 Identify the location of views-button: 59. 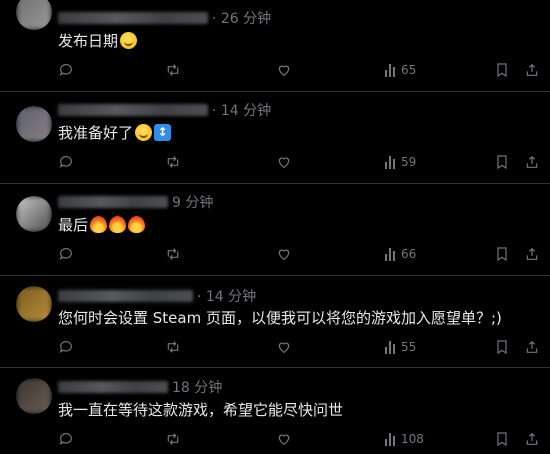
(400, 162).